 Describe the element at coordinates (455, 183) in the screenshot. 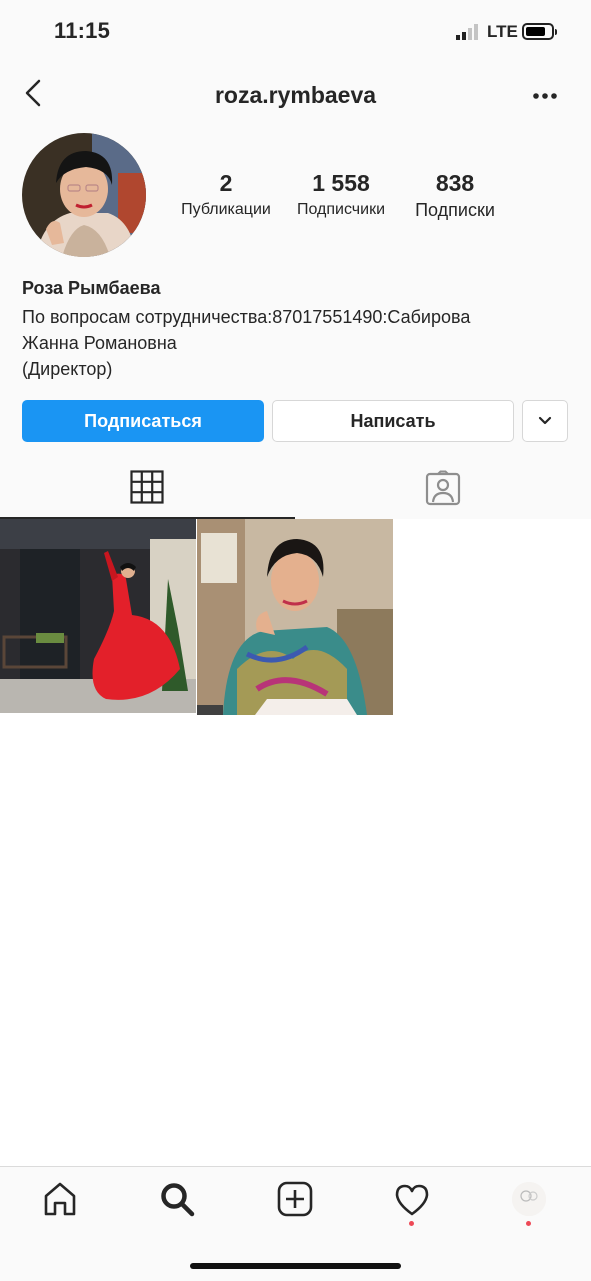

I see `stat-value: 838` at that location.